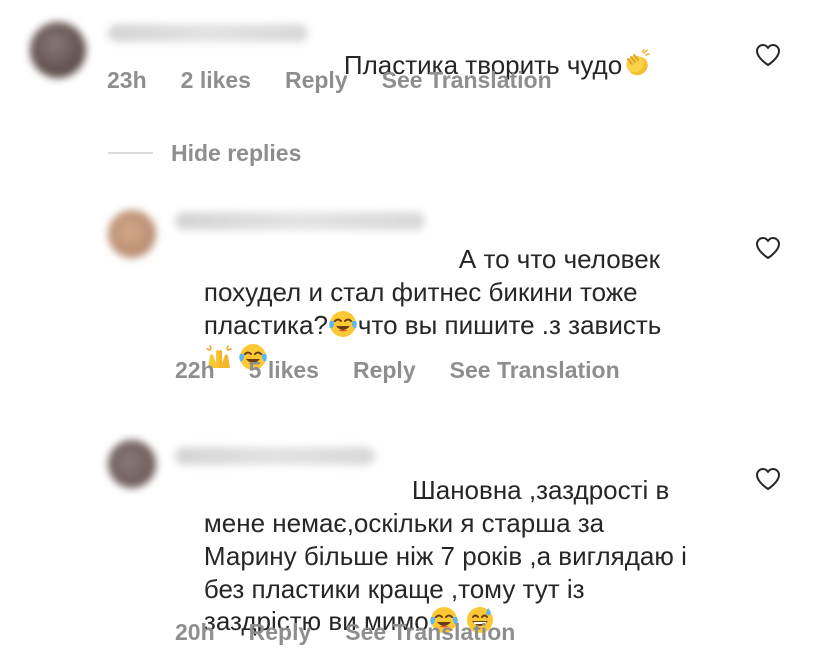 This screenshot has width=828, height=671. What do you see at coordinates (343, 324) in the screenshot?
I see `face-with-tears-of-joy-emoji` at bounding box center [343, 324].